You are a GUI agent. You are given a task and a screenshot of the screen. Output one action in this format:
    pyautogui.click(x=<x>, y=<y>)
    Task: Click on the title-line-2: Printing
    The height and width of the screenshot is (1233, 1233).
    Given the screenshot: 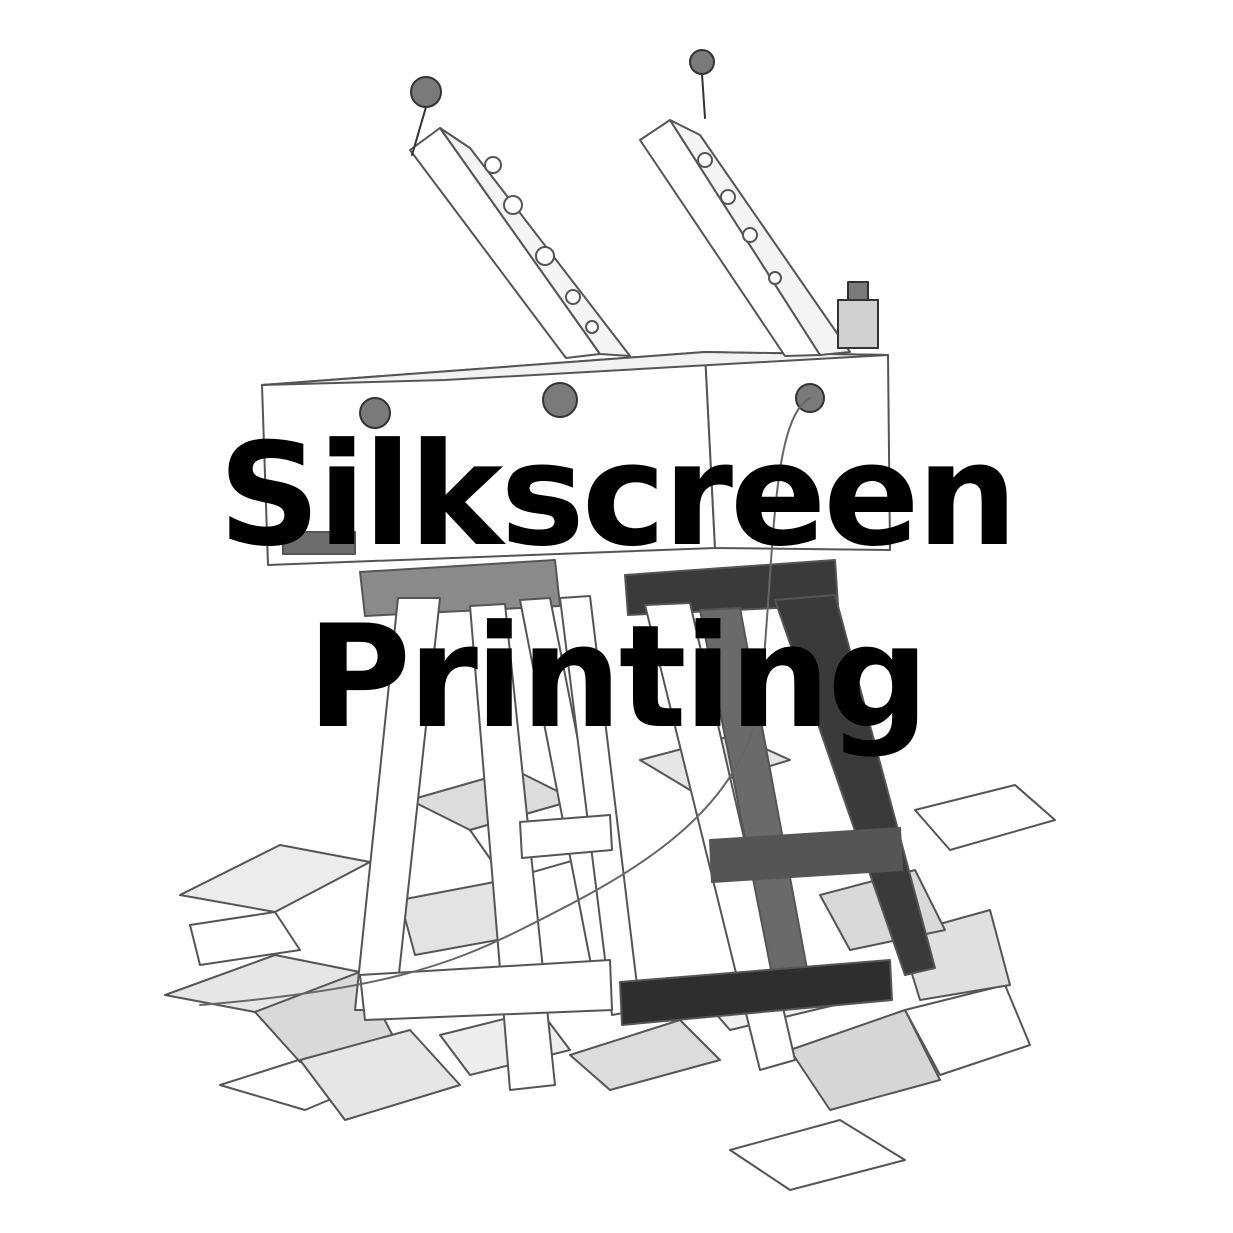 What is the action you would take?
    pyautogui.click(x=617, y=677)
    